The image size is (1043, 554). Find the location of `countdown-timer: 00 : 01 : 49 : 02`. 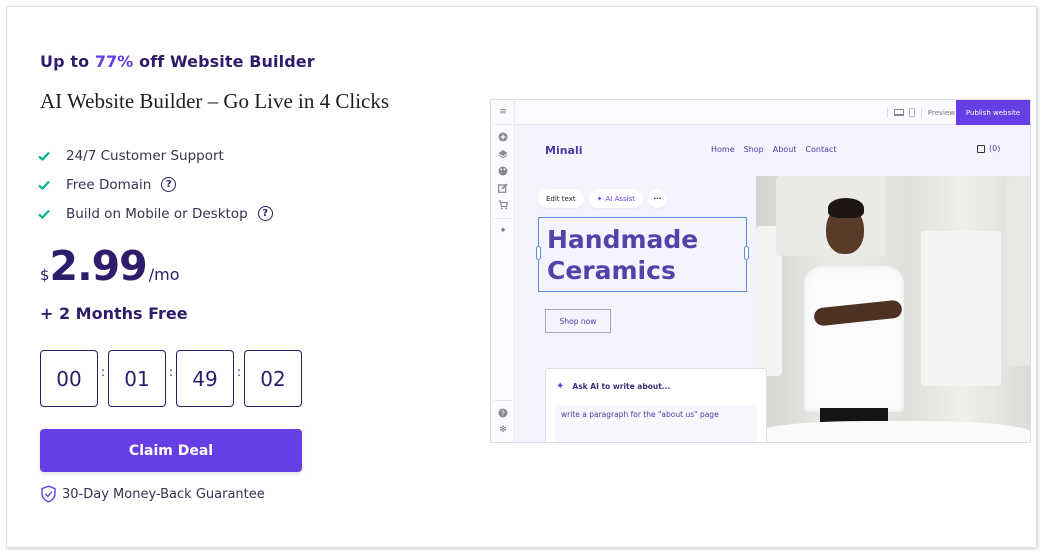

countdown-timer: 00 : 01 : 49 : 02 is located at coordinates (171, 378).